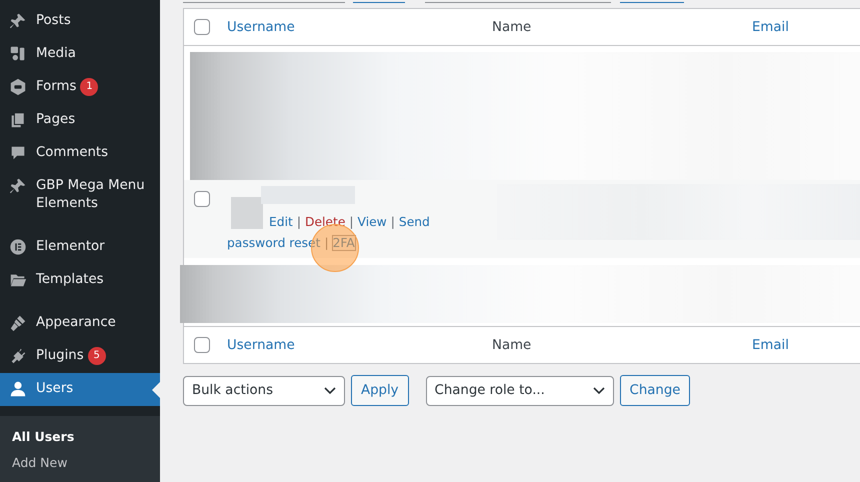 The image size is (860, 482). I want to click on pages-icon, so click(18, 120).